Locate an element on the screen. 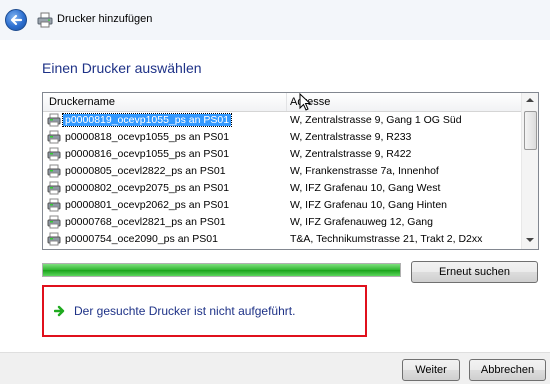 Image resolution: width=550 pixels, height=384 pixels. printer-name: p0000801_ocevp2062_ps an PS01 is located at coordinates (147, 205).